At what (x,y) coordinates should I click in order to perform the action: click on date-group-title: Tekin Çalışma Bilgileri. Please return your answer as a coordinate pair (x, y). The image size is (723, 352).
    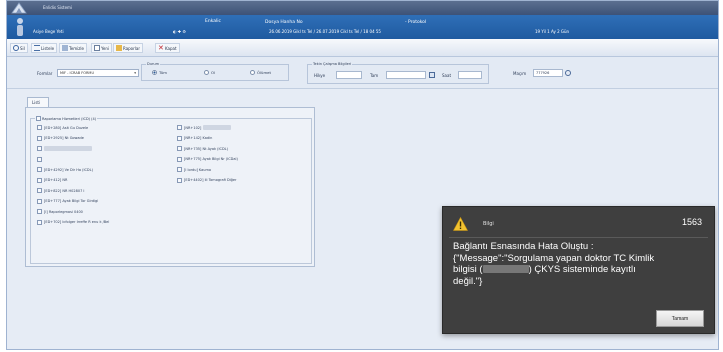
    Looking at the image, I should click on (332, 64).